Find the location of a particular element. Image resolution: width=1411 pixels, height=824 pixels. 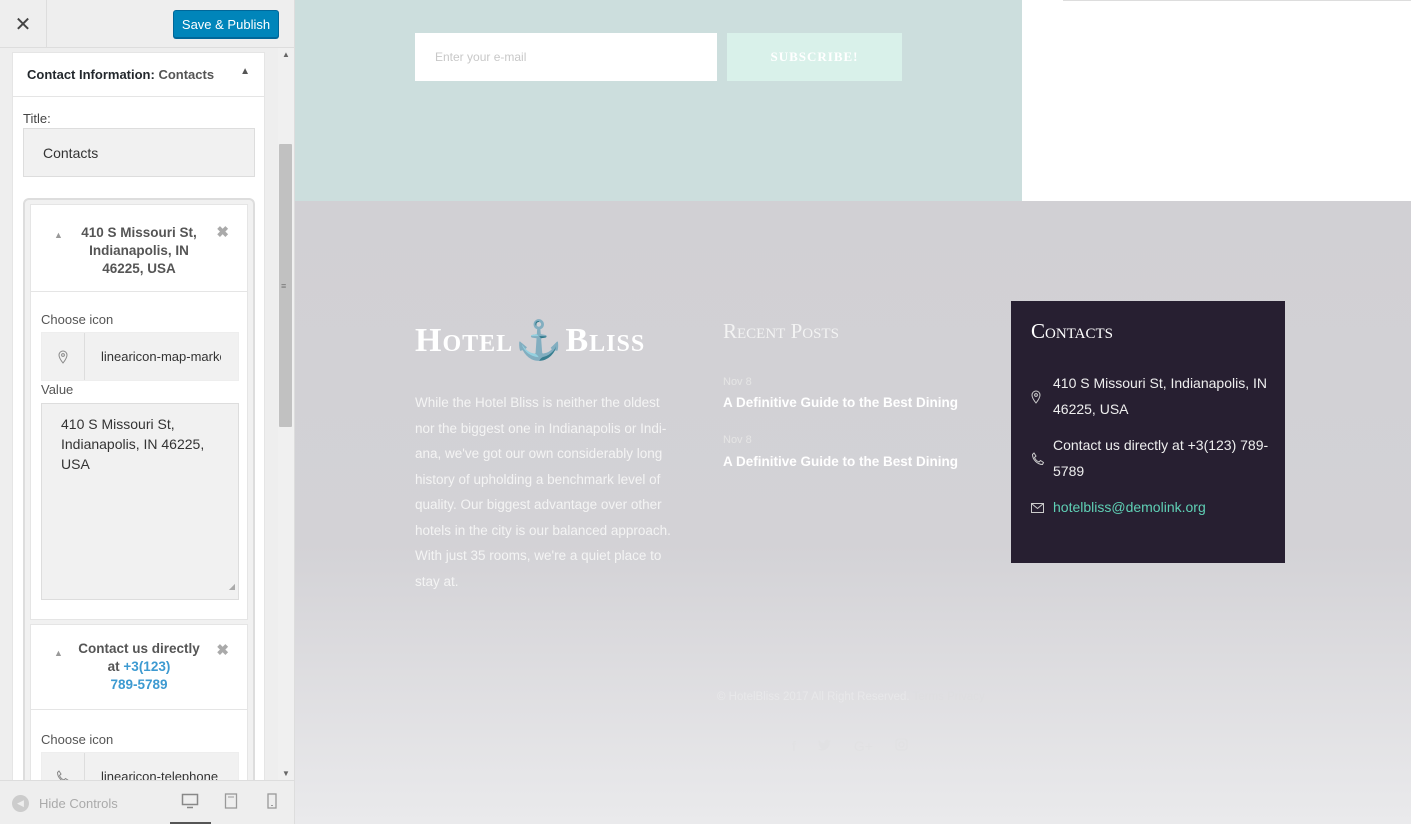

anchor-icon: ⚓ is located at coordinates (539, 341).